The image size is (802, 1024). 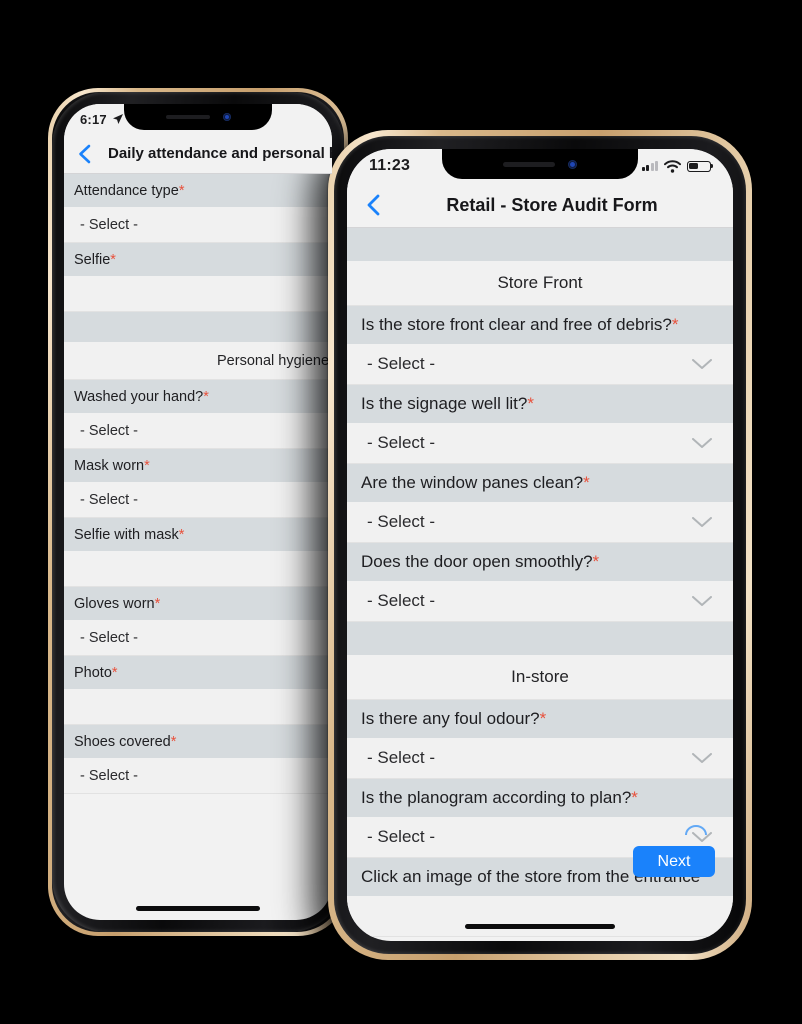 I want to click on back-button-front, so click(x=373, y=205).